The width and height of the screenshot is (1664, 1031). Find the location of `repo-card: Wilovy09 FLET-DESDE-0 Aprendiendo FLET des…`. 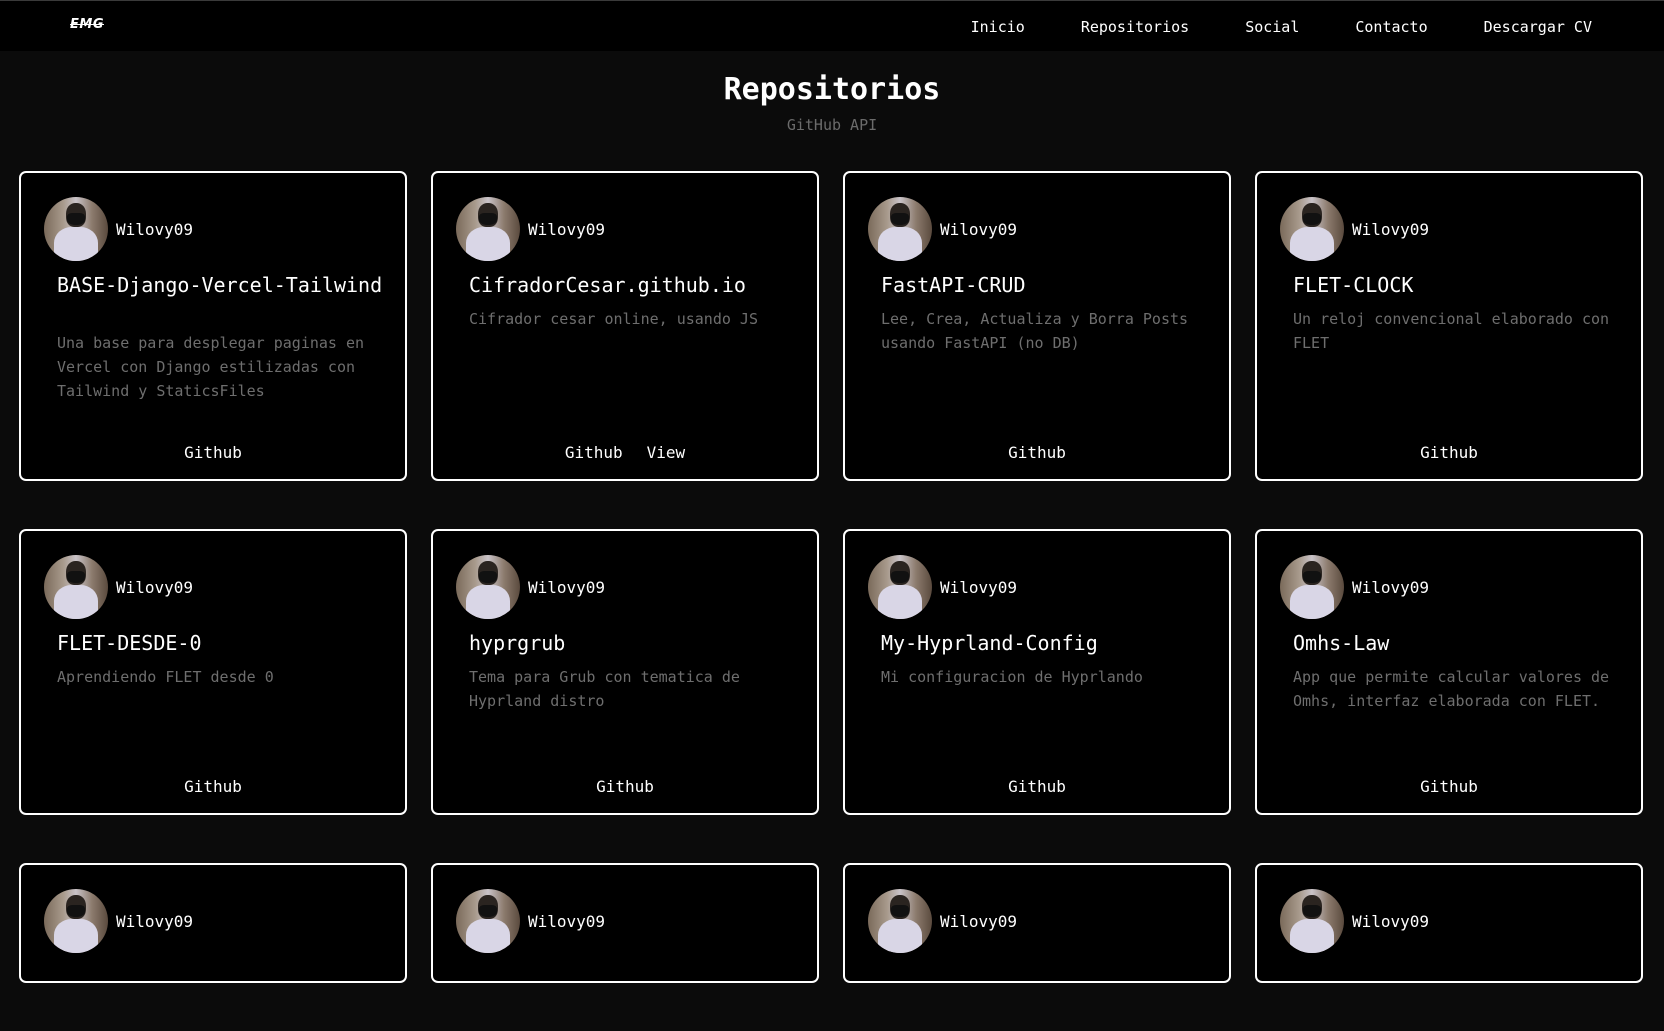

repo-card: Wilovy09 FLET-DESDE-0 Aprendiendo FLET des… is located at coordinates (213, 672).